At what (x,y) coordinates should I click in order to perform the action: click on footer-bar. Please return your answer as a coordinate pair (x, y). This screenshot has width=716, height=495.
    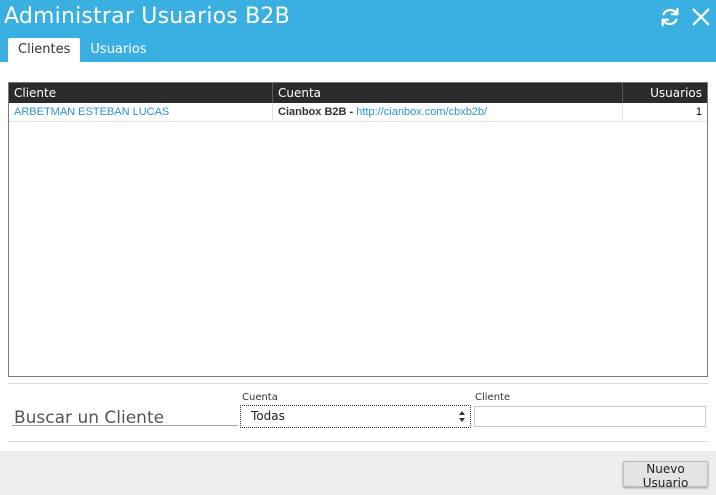
    Looking at the image, I should click on (358, 473).